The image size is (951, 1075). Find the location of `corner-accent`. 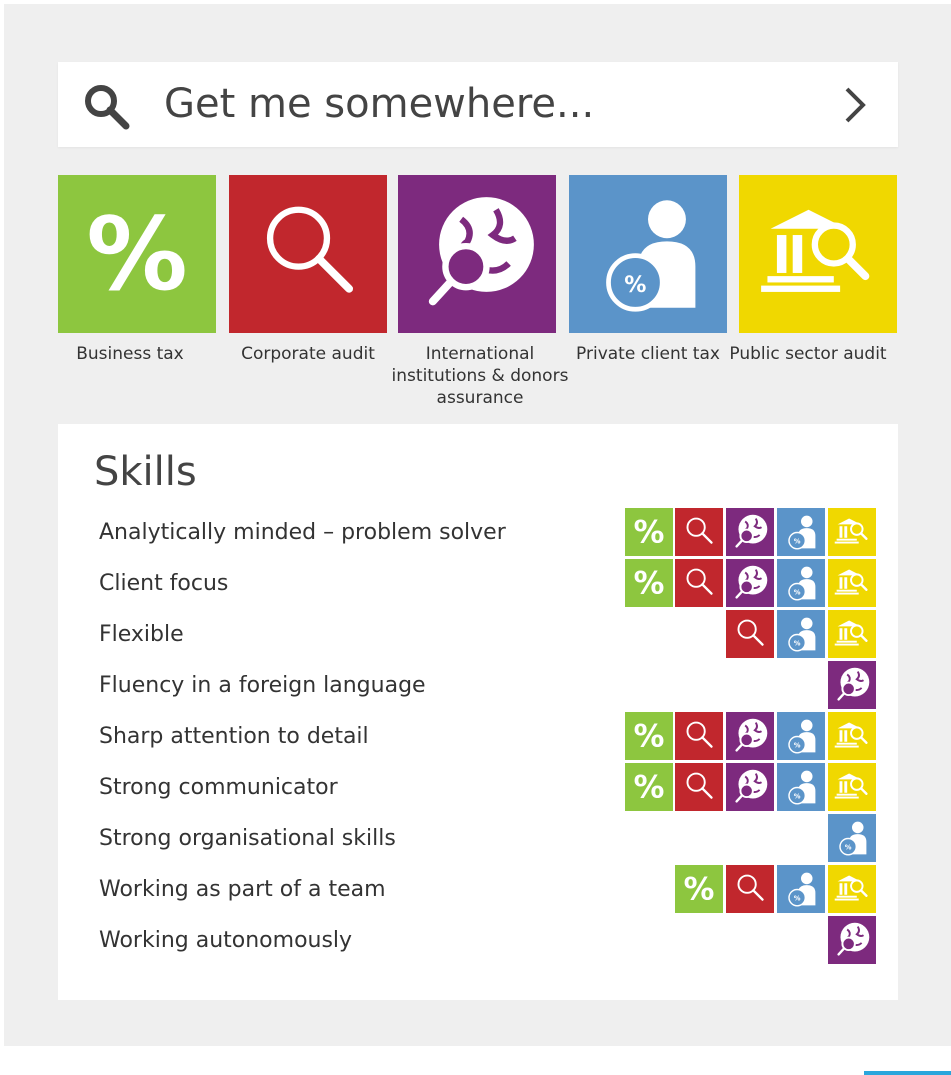

corner-accent is located at coordinates (907, 1073).